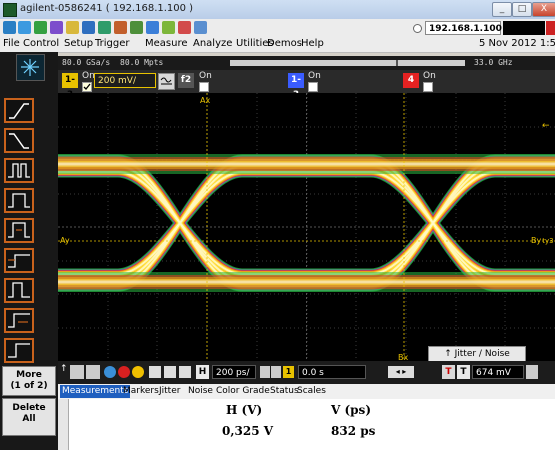 The height and width of the screenshot is (450, 555). Describe the element at coordinates (498, 372) in the screenshot. I see `trigger-level-field: 674 mV` at that location.